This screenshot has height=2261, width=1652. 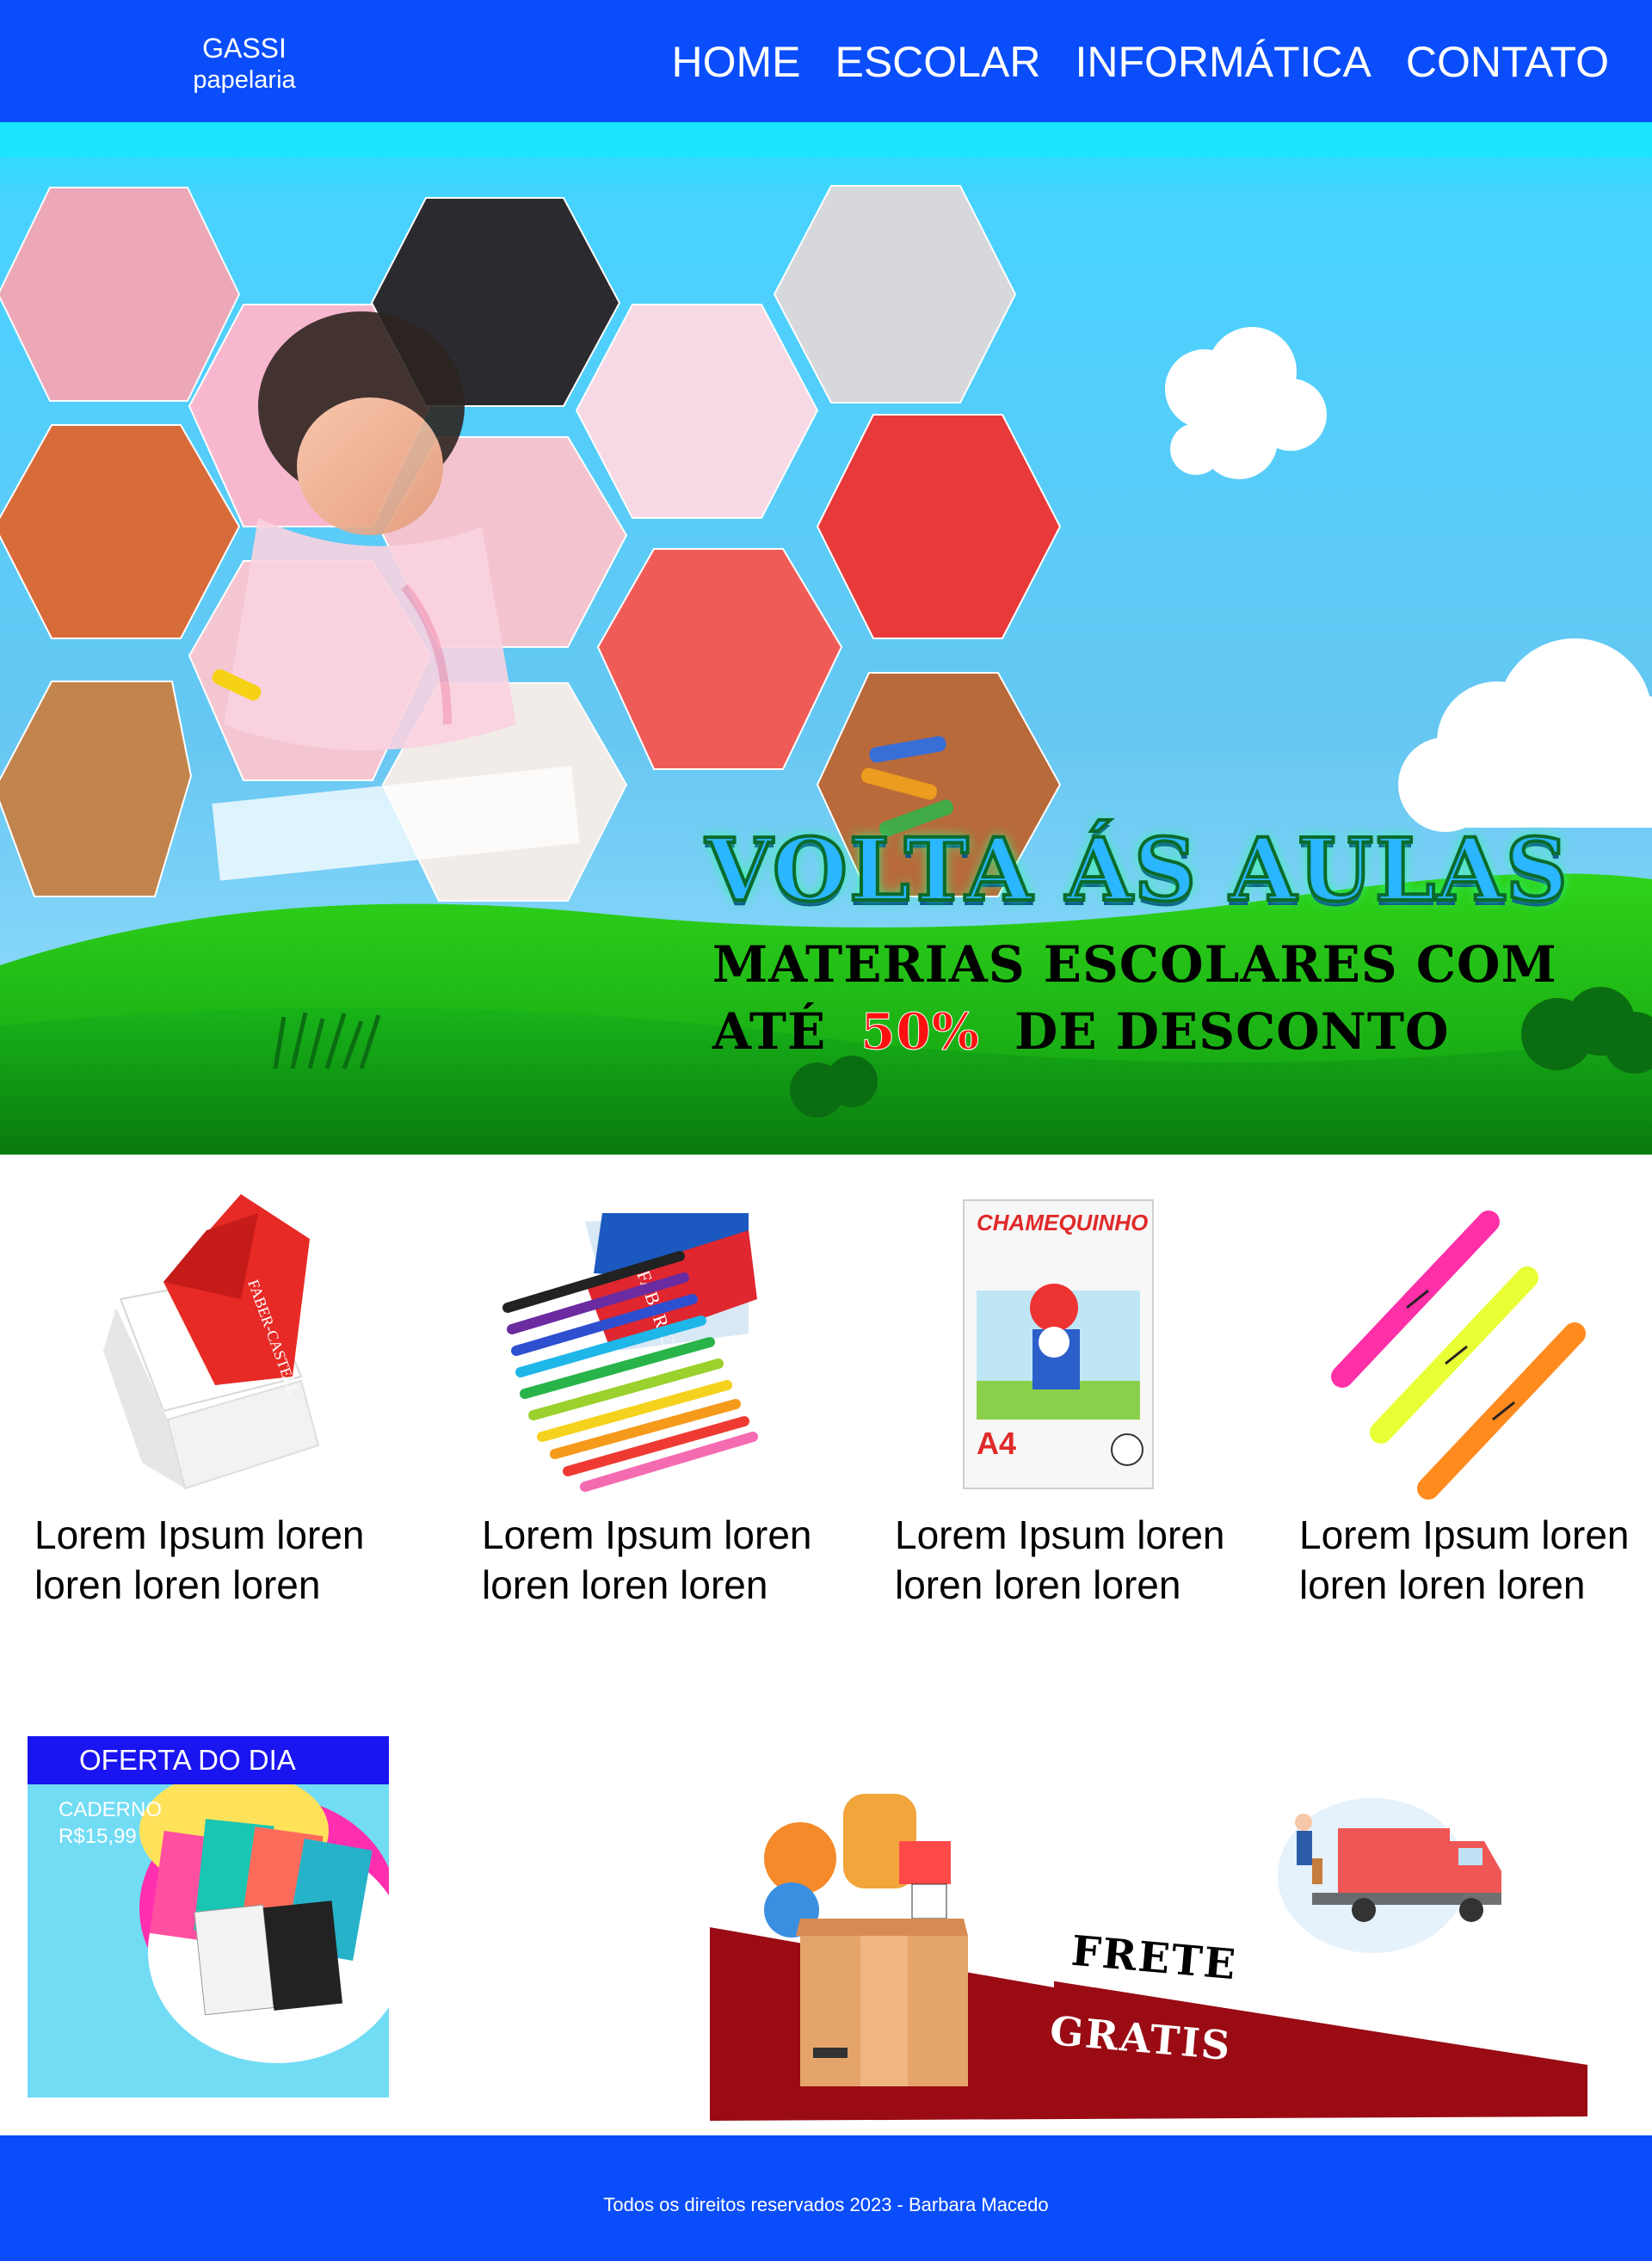 What do you see at coordinates (1153, 1958) in the screenshot?
I see `free-shipping-banner: FRETE GRATIS` at bounding box center [1153, 1958].